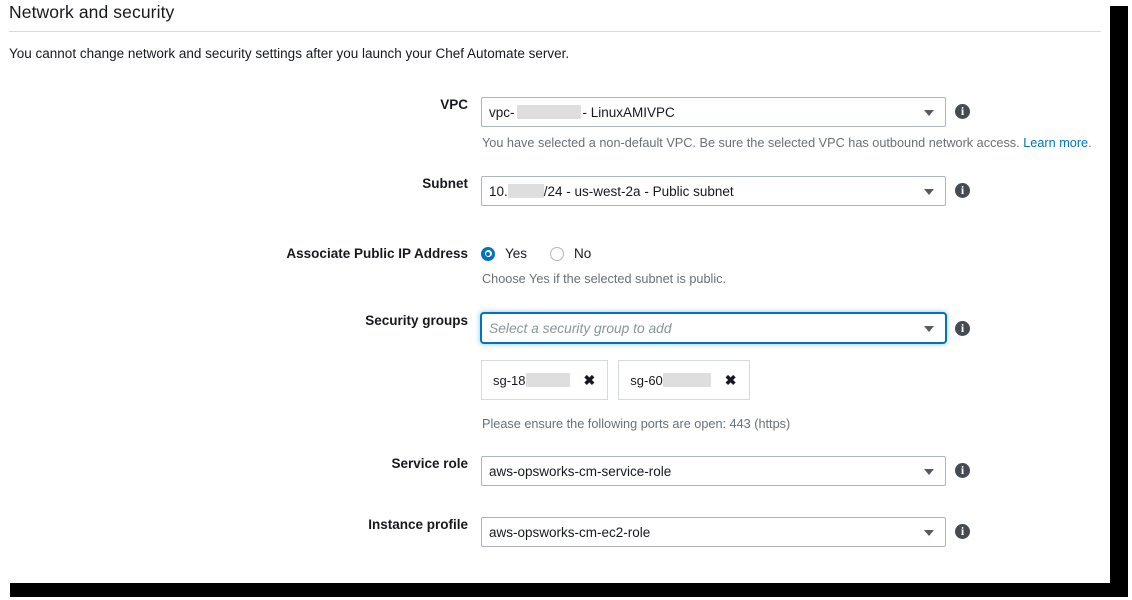 This screenshot has width=1132, height=600. I want to click on vpc-select: vpc- - LinuxAMIVPC, so click(713, 112).